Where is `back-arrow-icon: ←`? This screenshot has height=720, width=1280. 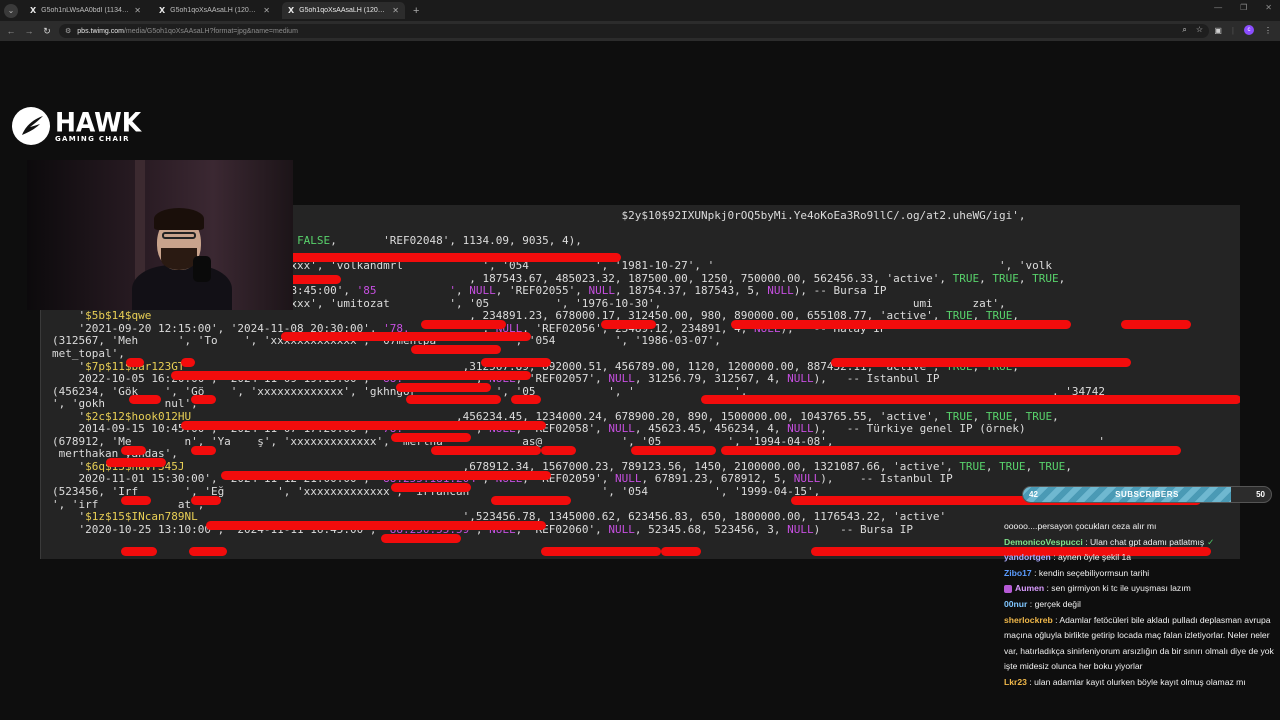
back-arrow-icon: ← is located at coordinates (11, 31).